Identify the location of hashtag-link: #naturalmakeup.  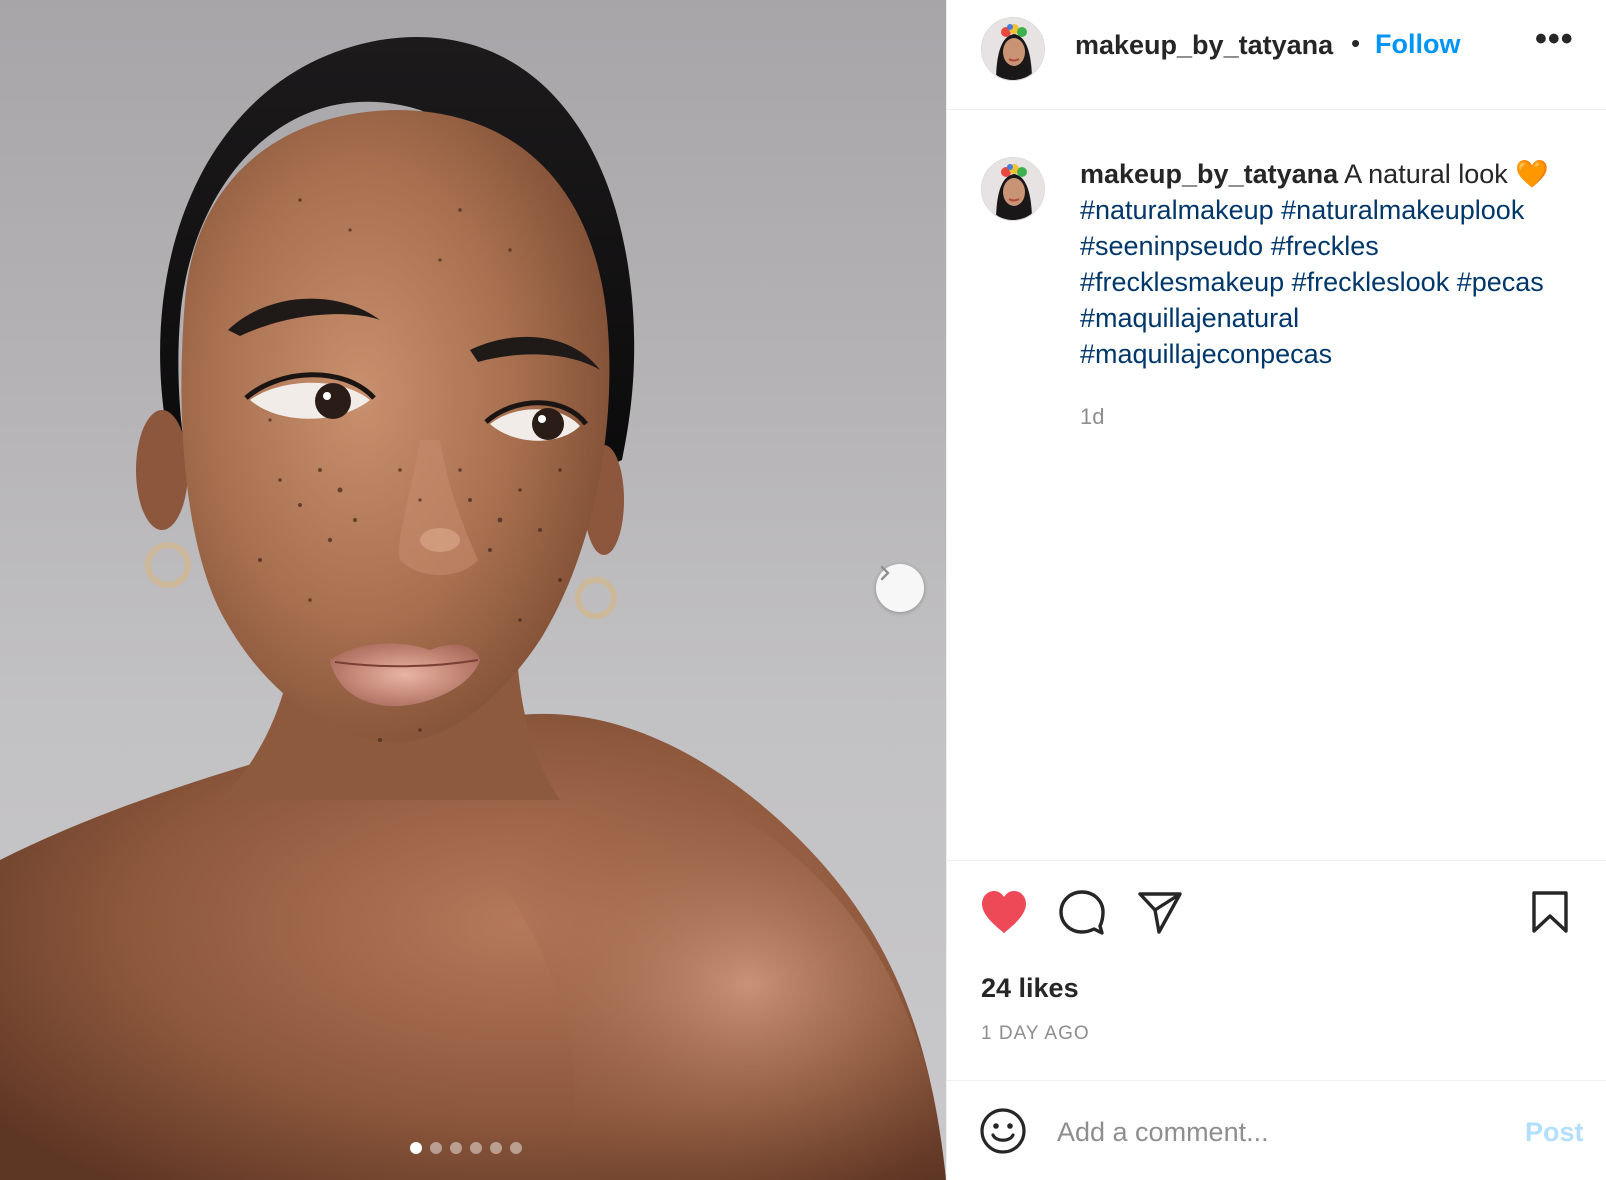
(1177, 210).